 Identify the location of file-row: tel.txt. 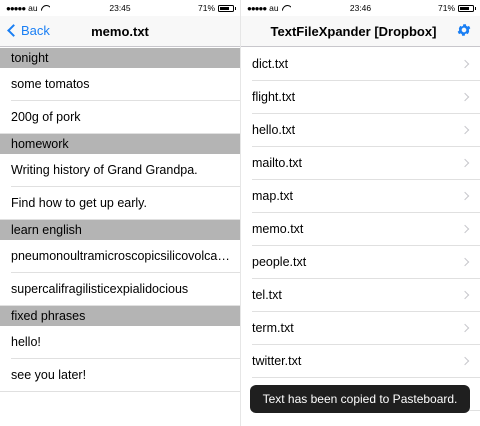
(360, 295).